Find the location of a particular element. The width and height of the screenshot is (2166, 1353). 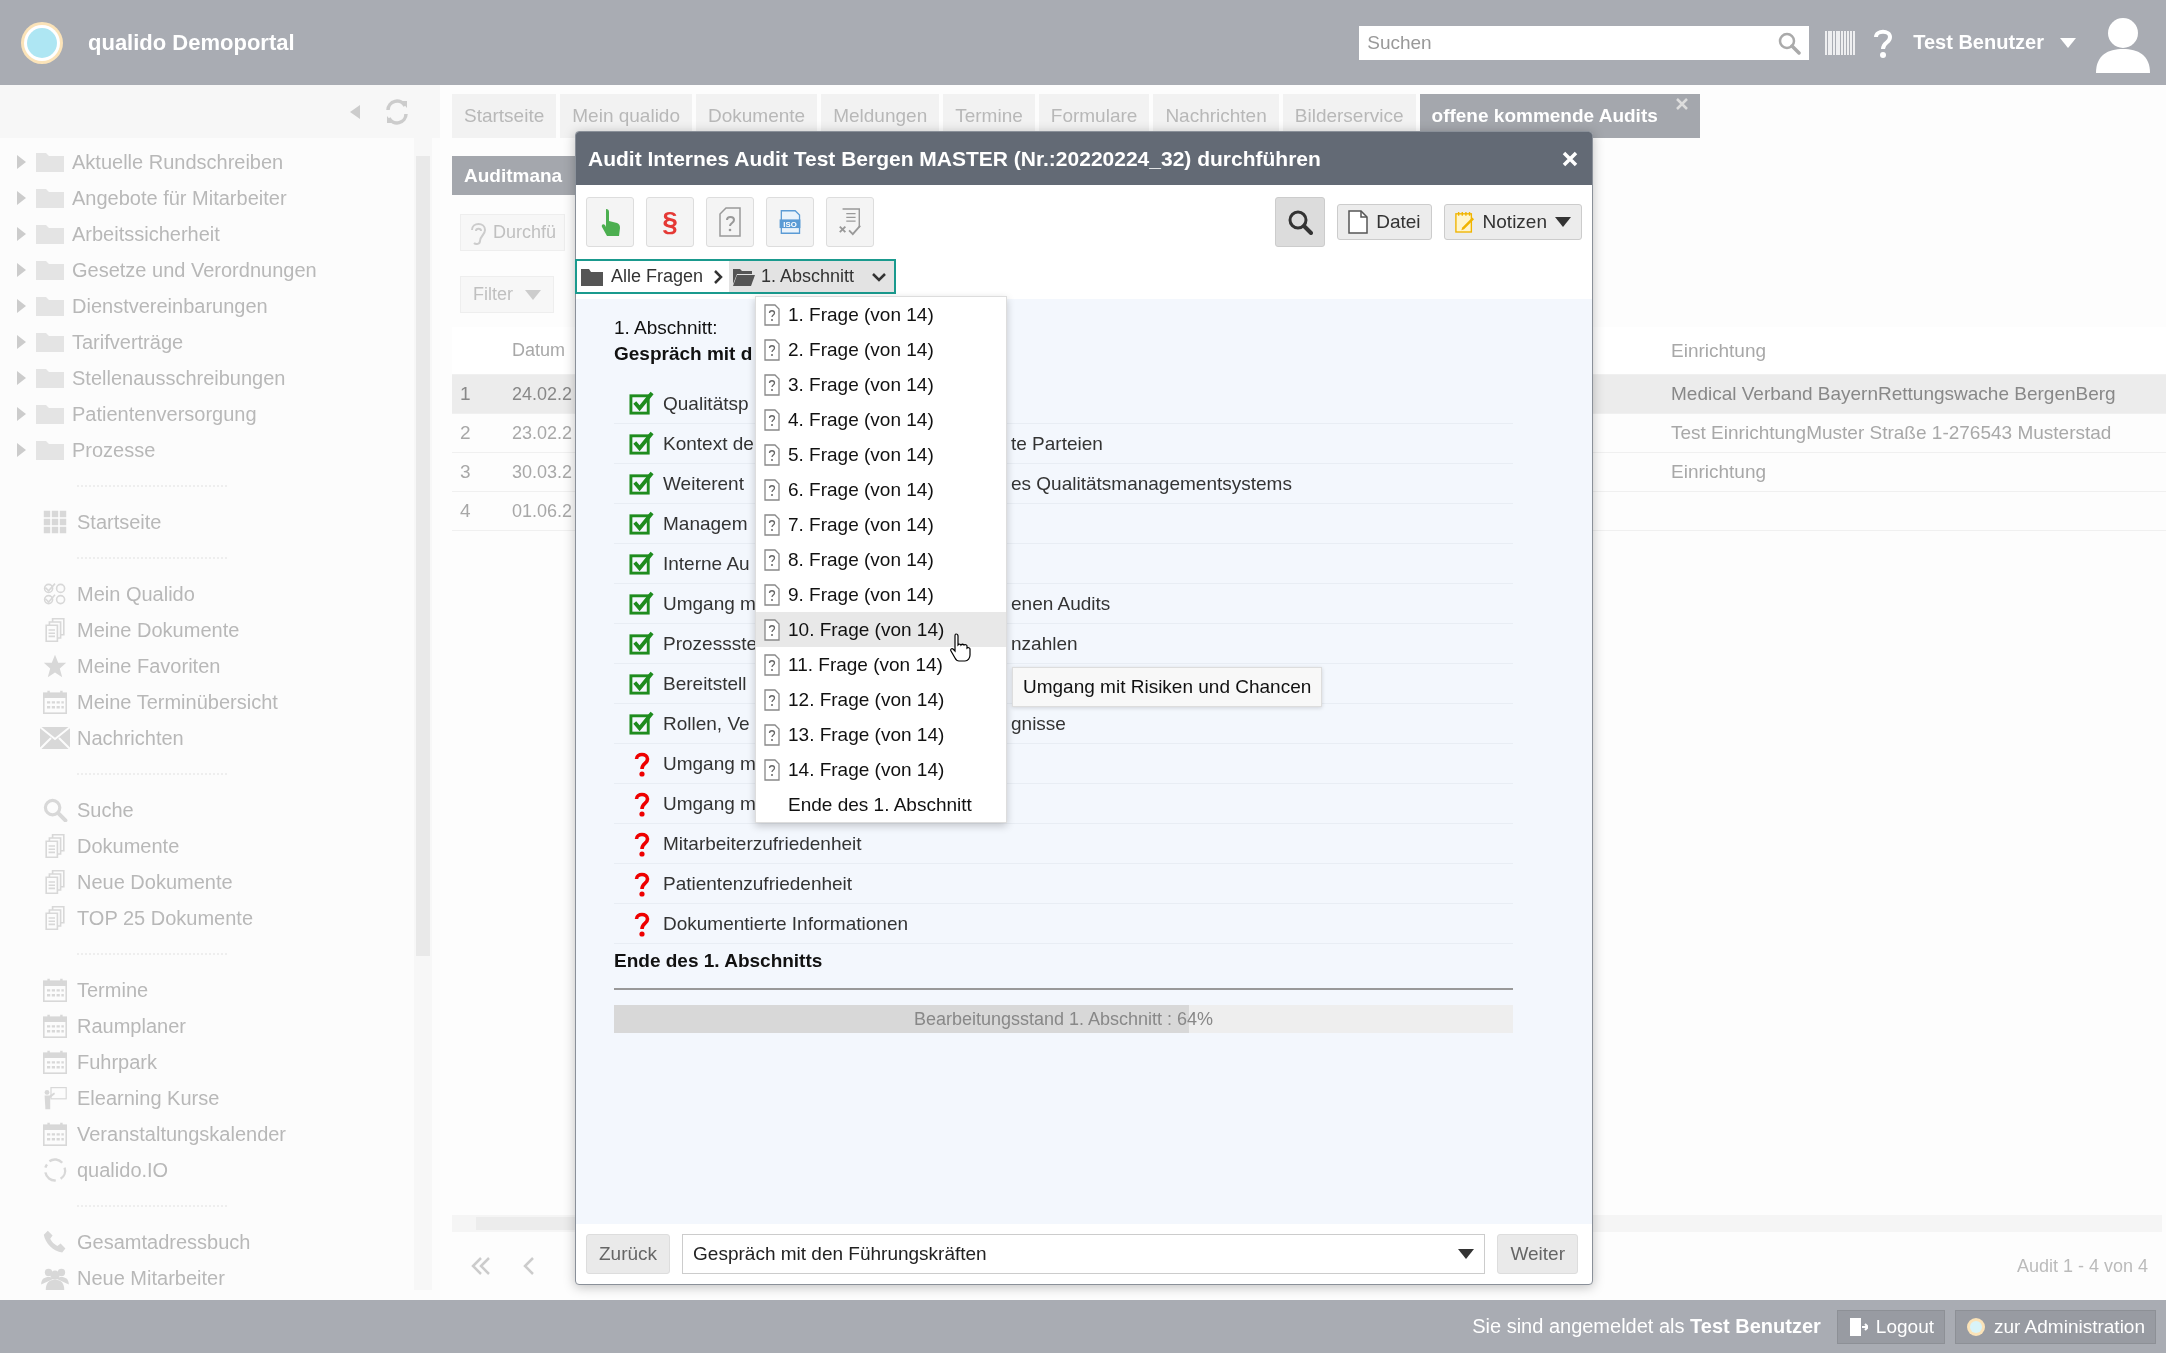

sidebar-item: Mein Qualido is located at coordinates (227, 594).